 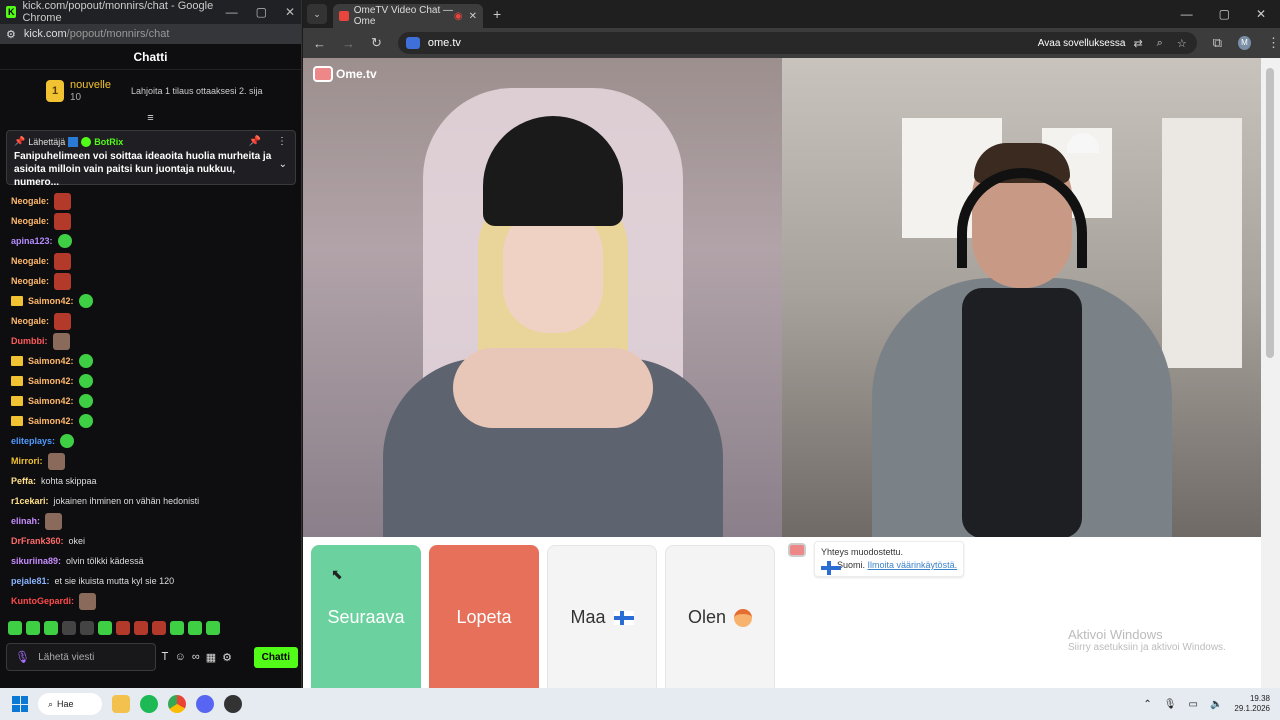 I want to click on clock: 19.38 29.1.2026, so click(x=1252, y=704).